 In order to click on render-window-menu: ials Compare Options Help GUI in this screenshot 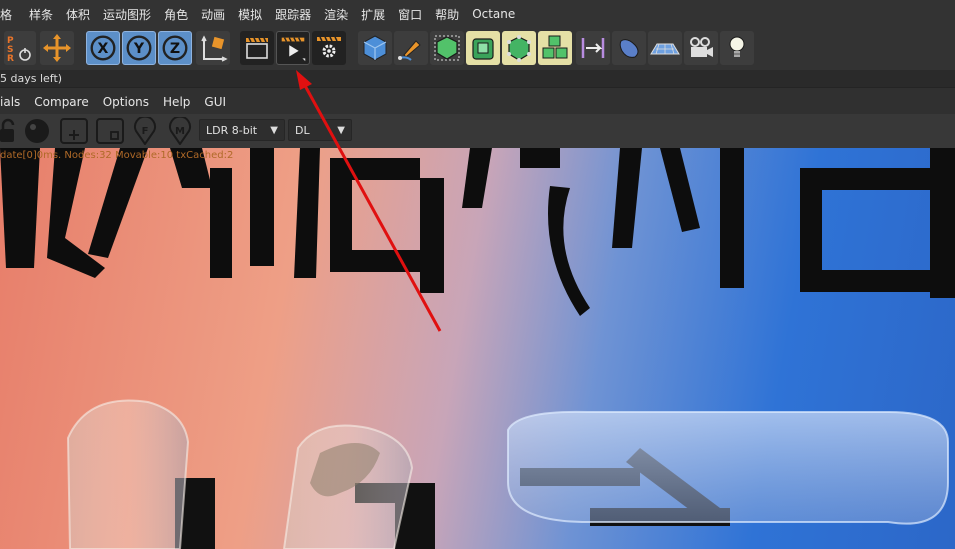, I will do `click(477, 101)`.